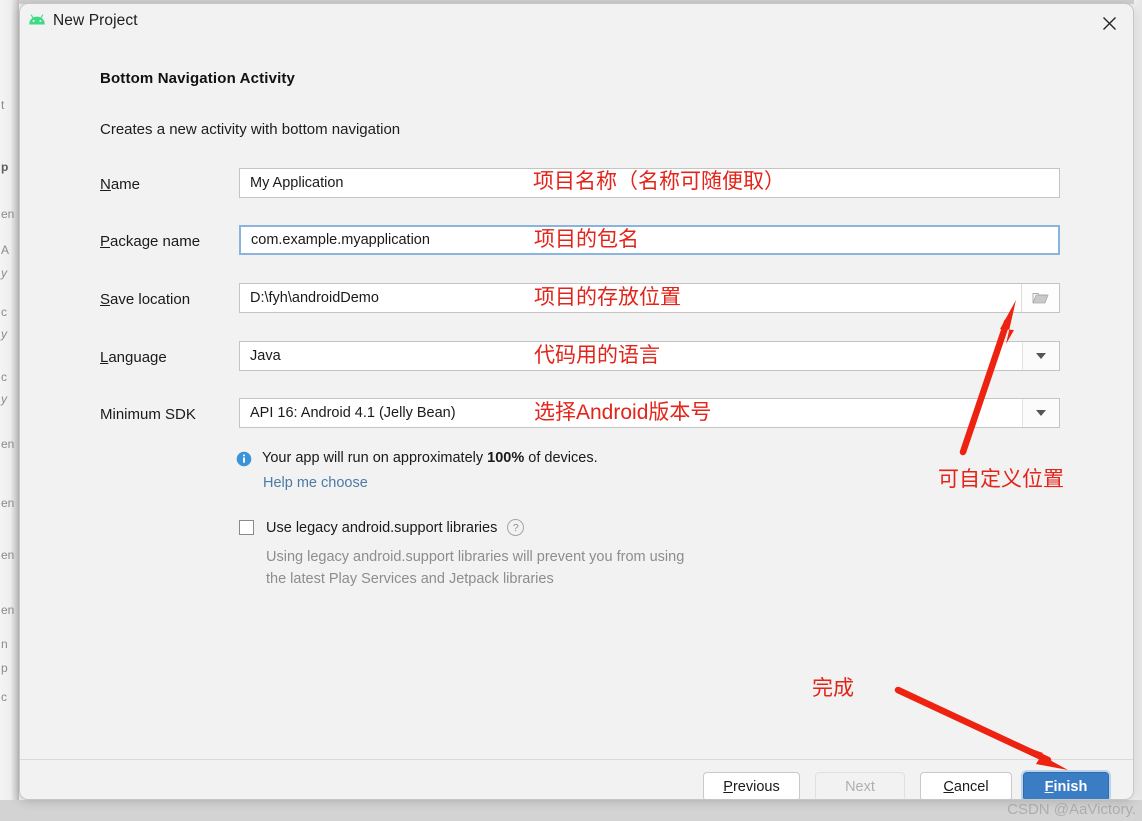  What do you see at coordinates (576, 779) in the screenshot?
I see `dialog-footer: Previous Next Cancel Finish` at bounding box center [576, 779].